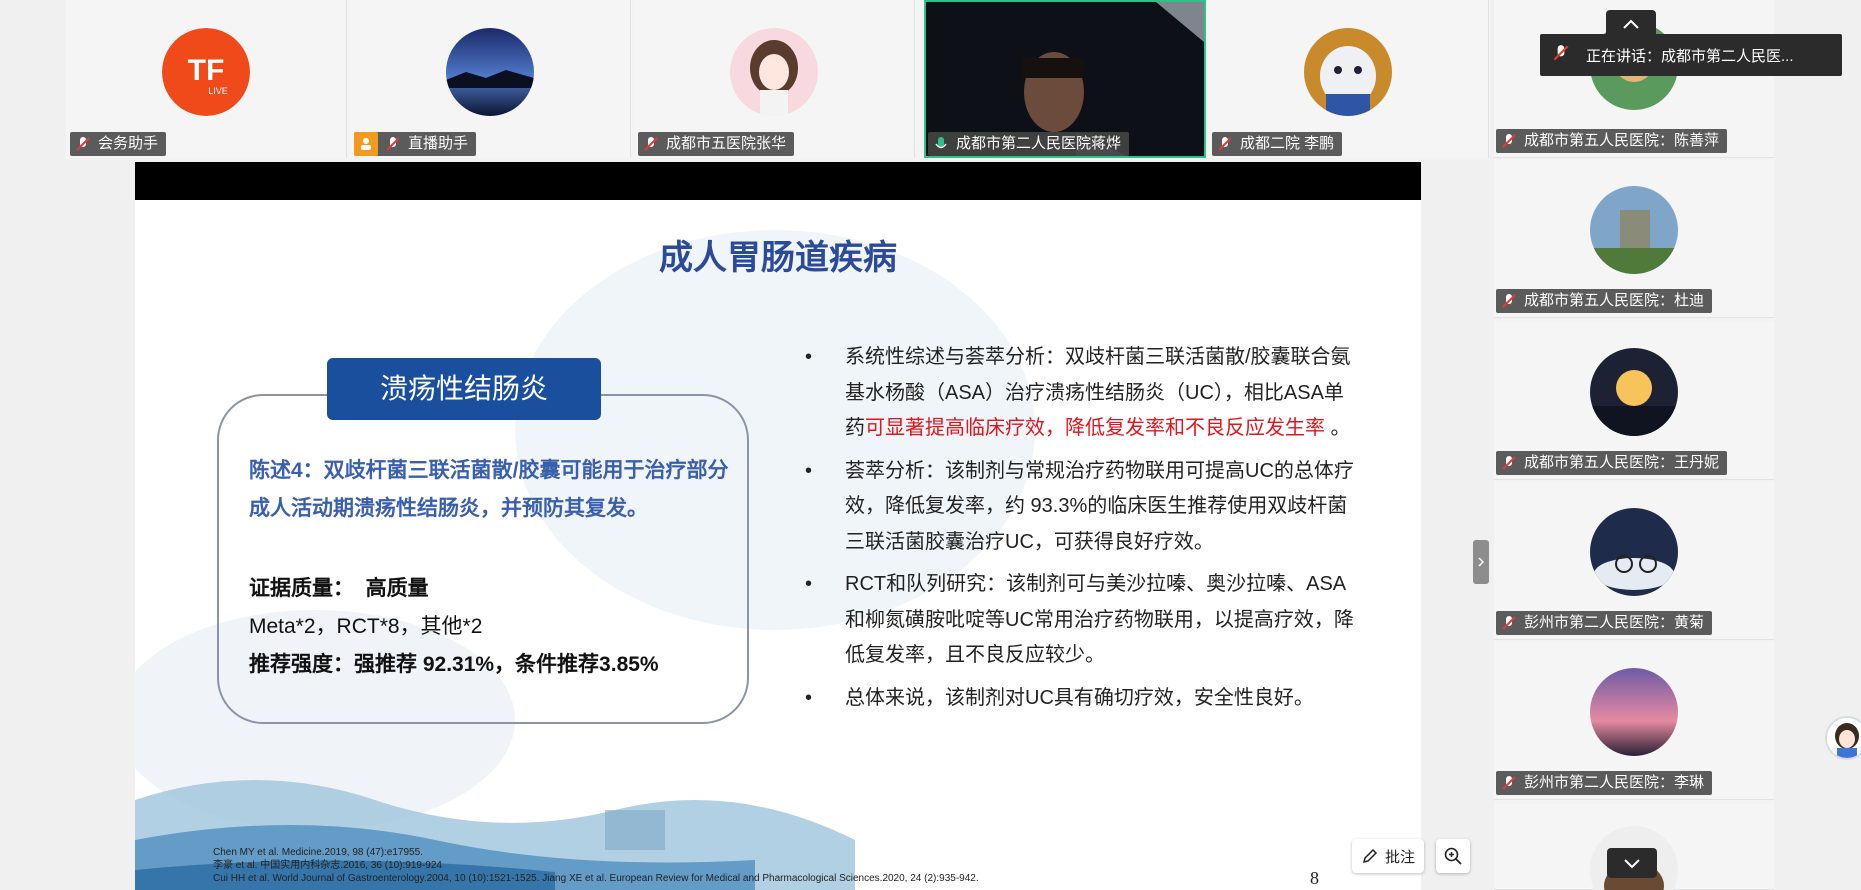 This screenshot has height=890, width=1861. What do you see at coordinates (778, 258) in the screenshot?
I see `slide-title: 成人胃肠道疾病` at bounding box center [778, 258].